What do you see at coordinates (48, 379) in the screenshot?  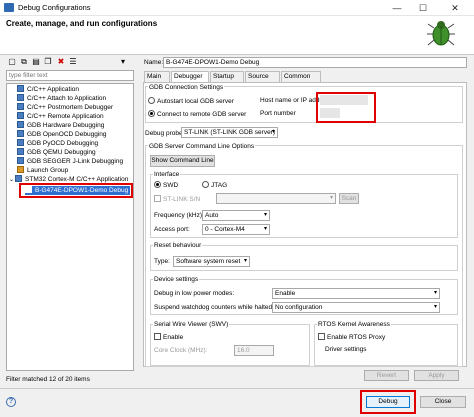 I see `filter-status: Filter matched 12 of 20 items` at bounding box center [48, 379].